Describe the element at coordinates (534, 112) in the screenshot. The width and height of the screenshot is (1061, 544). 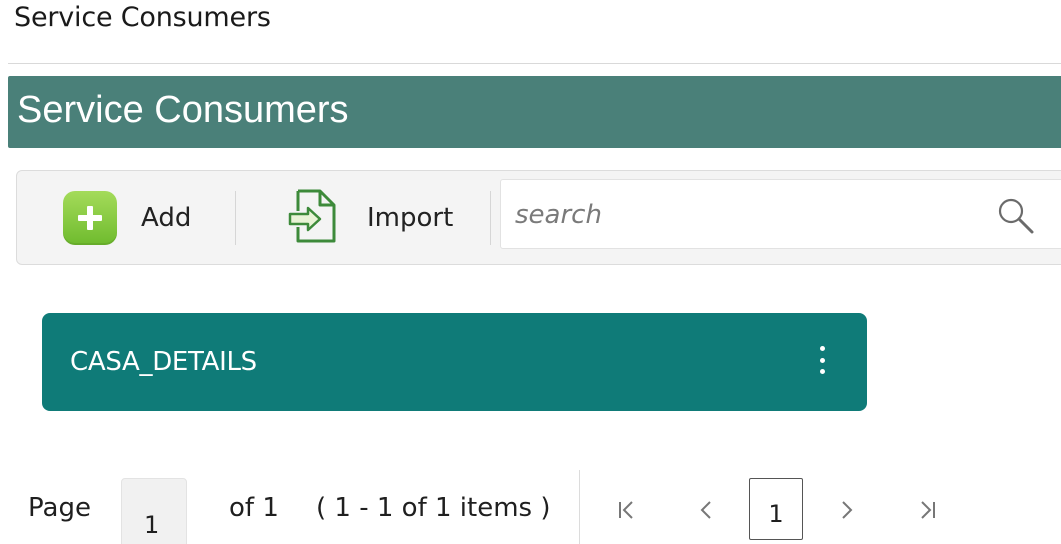
I see `section-banner: Service Consumers` at that location.